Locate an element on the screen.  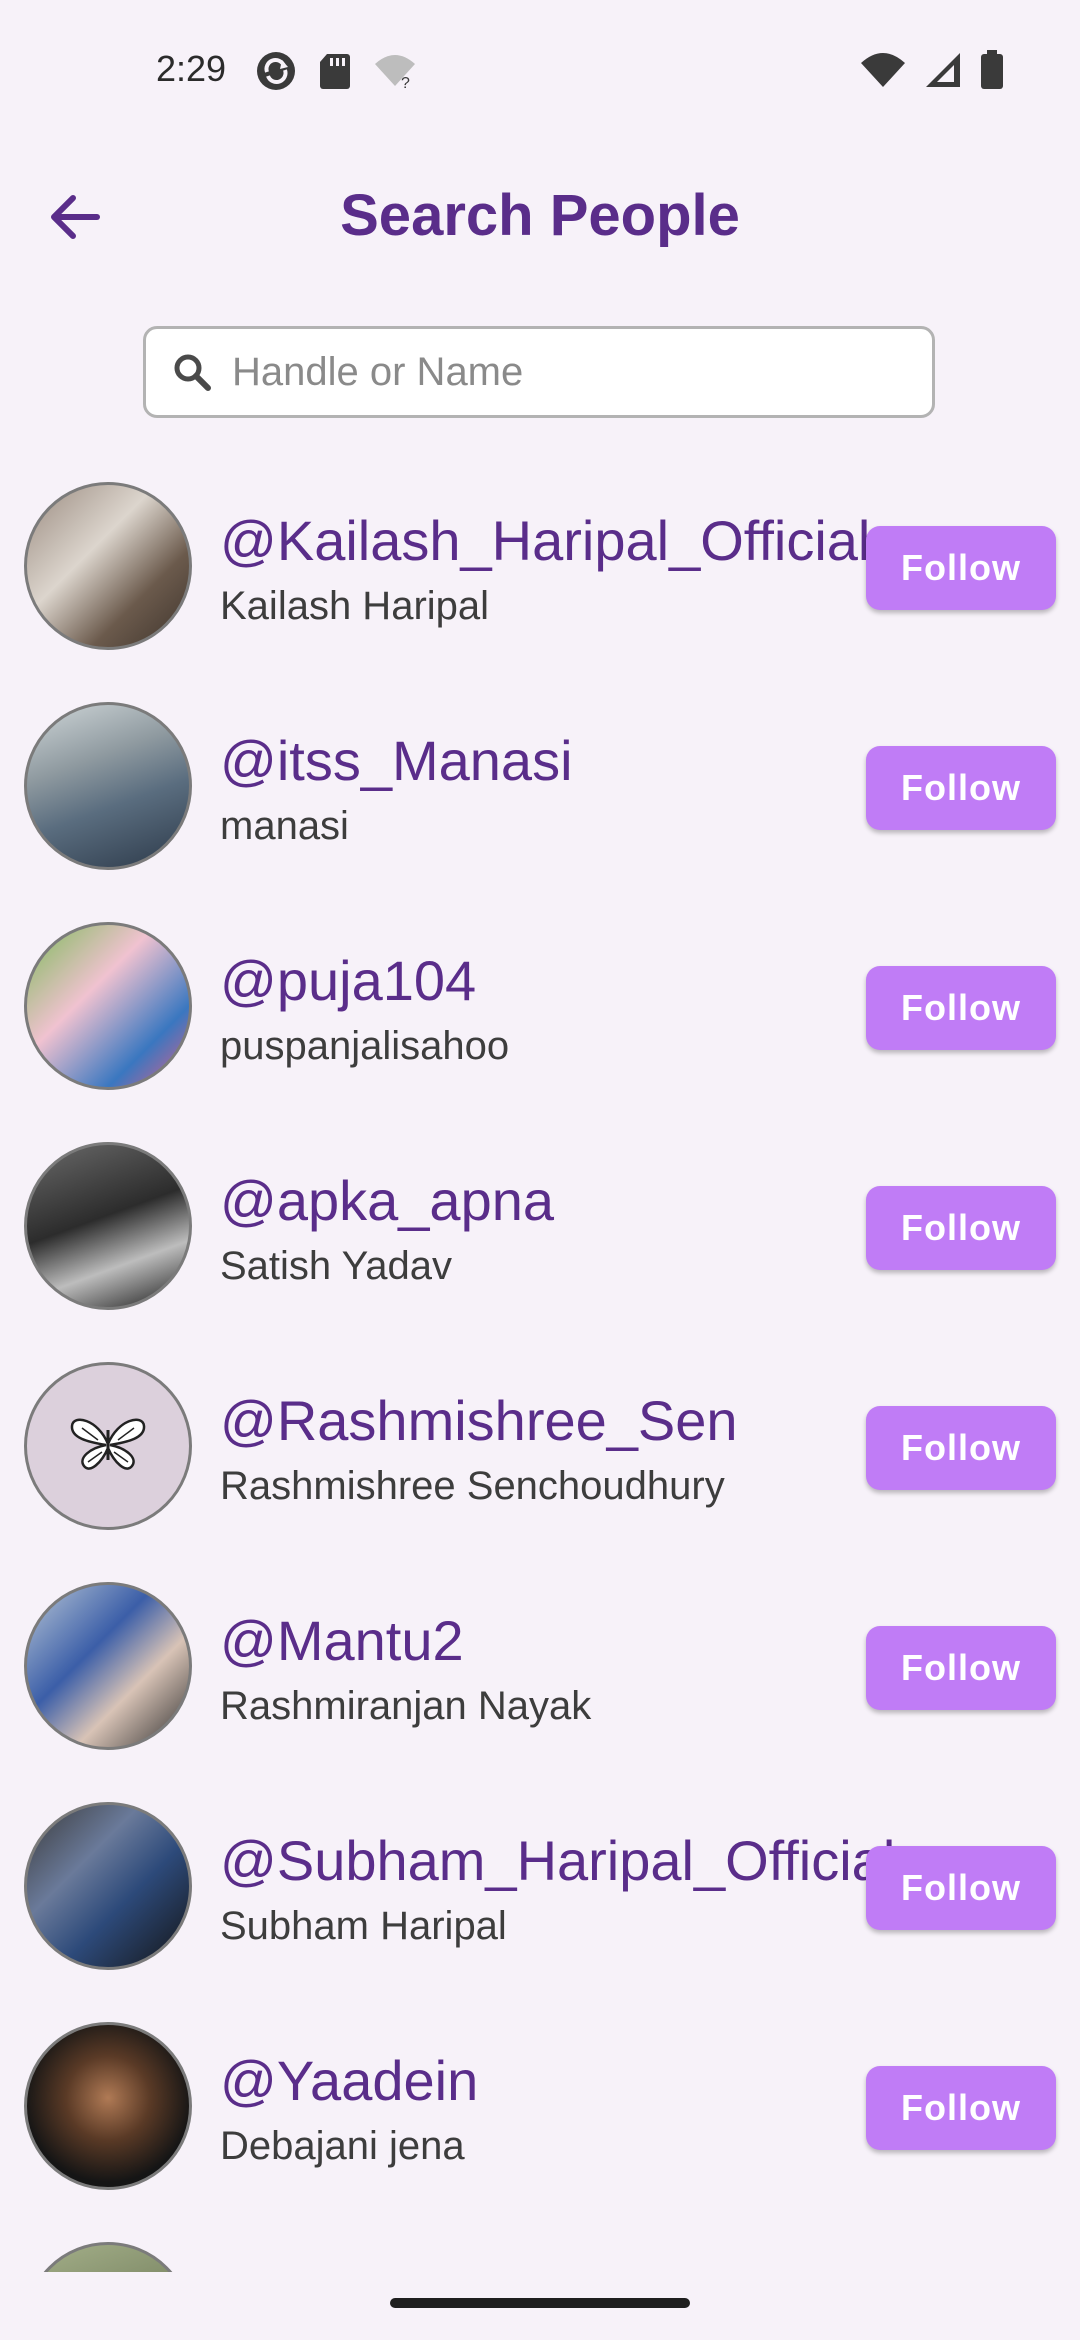
list-item: @Mantu2 Rashmiranjan Nayak Follow is located at coordinates (540, 1682).